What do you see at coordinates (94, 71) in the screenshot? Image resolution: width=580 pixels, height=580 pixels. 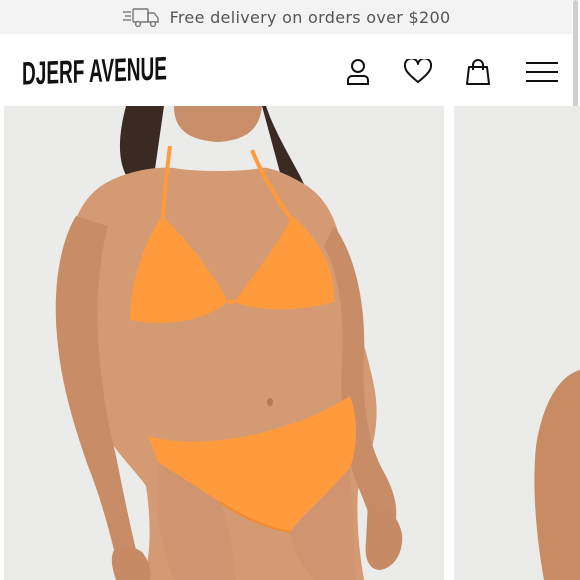 I see `brand-logo-text: DJERF AVENUE` at bounding box center [94, 71].